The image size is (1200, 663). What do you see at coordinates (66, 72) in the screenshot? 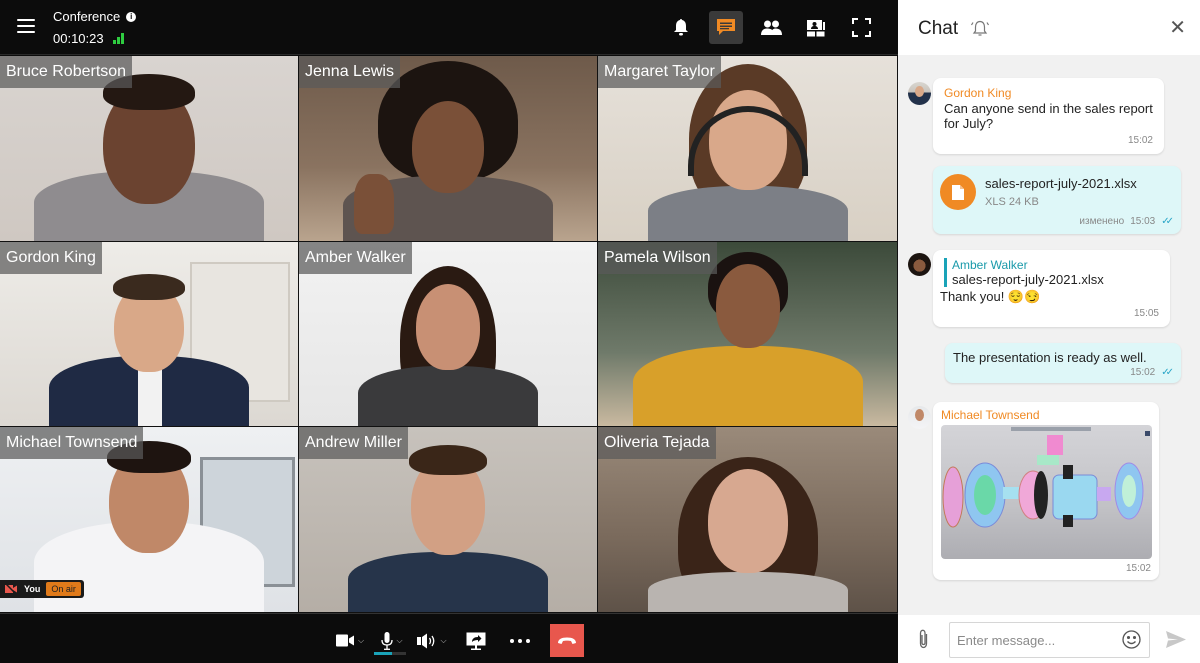
I see `participant-name: Bruce Robertson` at bounding box center [66, 72].